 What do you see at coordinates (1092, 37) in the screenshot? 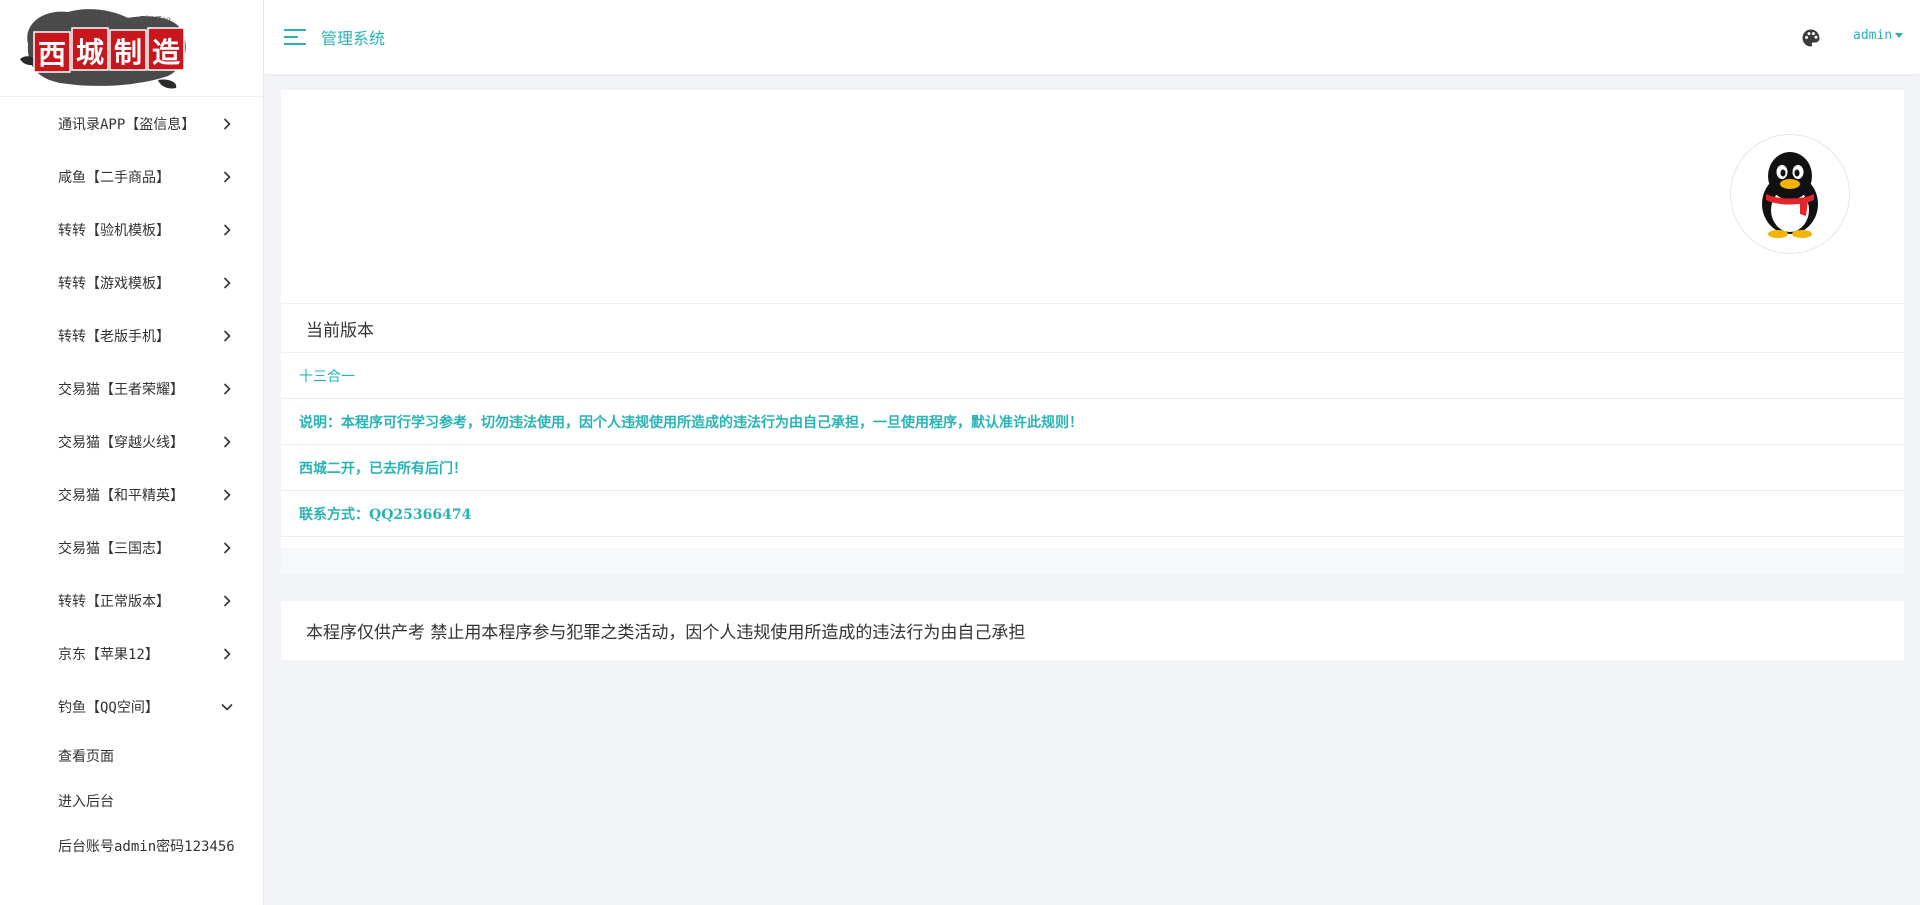
I see `top-header: 管理系统 admin` at bounding box center [1092, 37].